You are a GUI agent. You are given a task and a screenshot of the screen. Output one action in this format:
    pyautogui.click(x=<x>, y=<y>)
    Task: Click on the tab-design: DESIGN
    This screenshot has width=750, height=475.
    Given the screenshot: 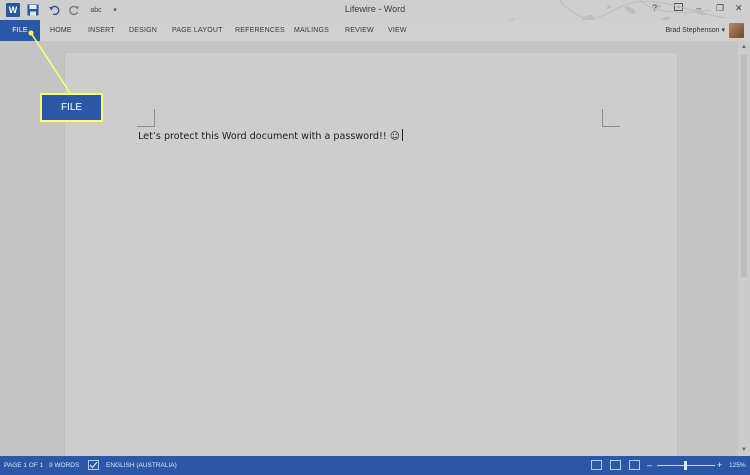 What is the action you would take?
    pyautogui.click(x=143, y=30)
    